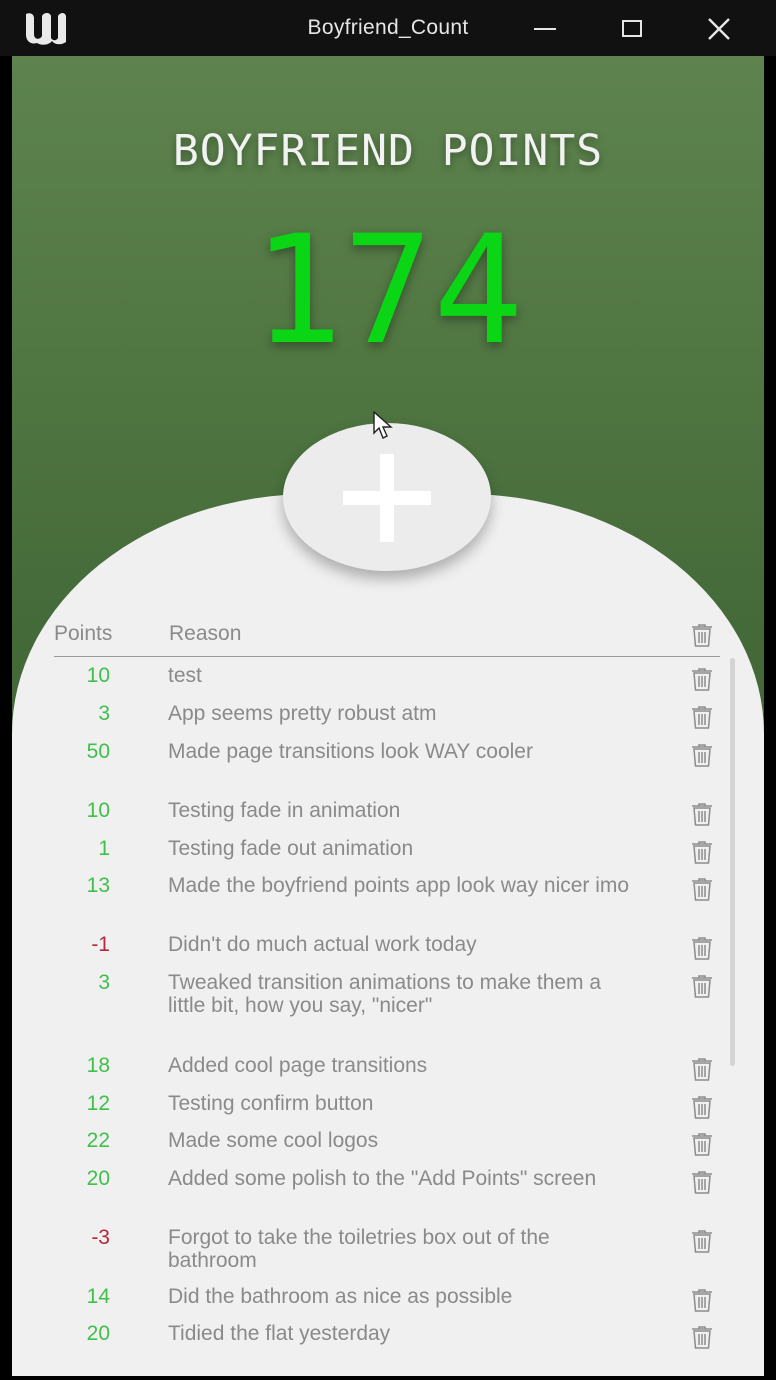 This screenshot has width=776, height=1380. Describe the element at coordinates (284, 810) in the screenshot. I see `entry-reason: Testing fade in animation` at that location.